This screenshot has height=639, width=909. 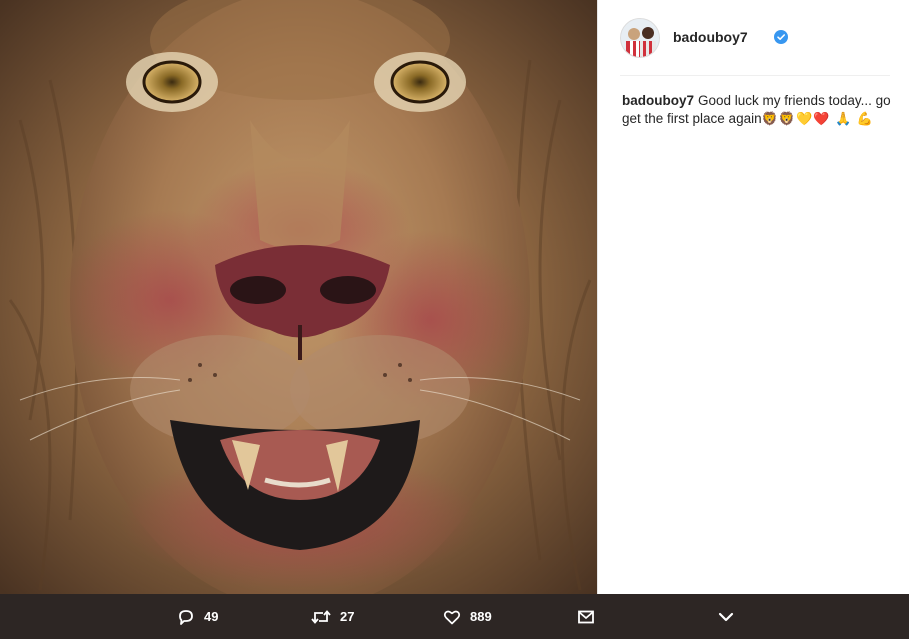 I want to click on avatar, so click(x=640, y=38).